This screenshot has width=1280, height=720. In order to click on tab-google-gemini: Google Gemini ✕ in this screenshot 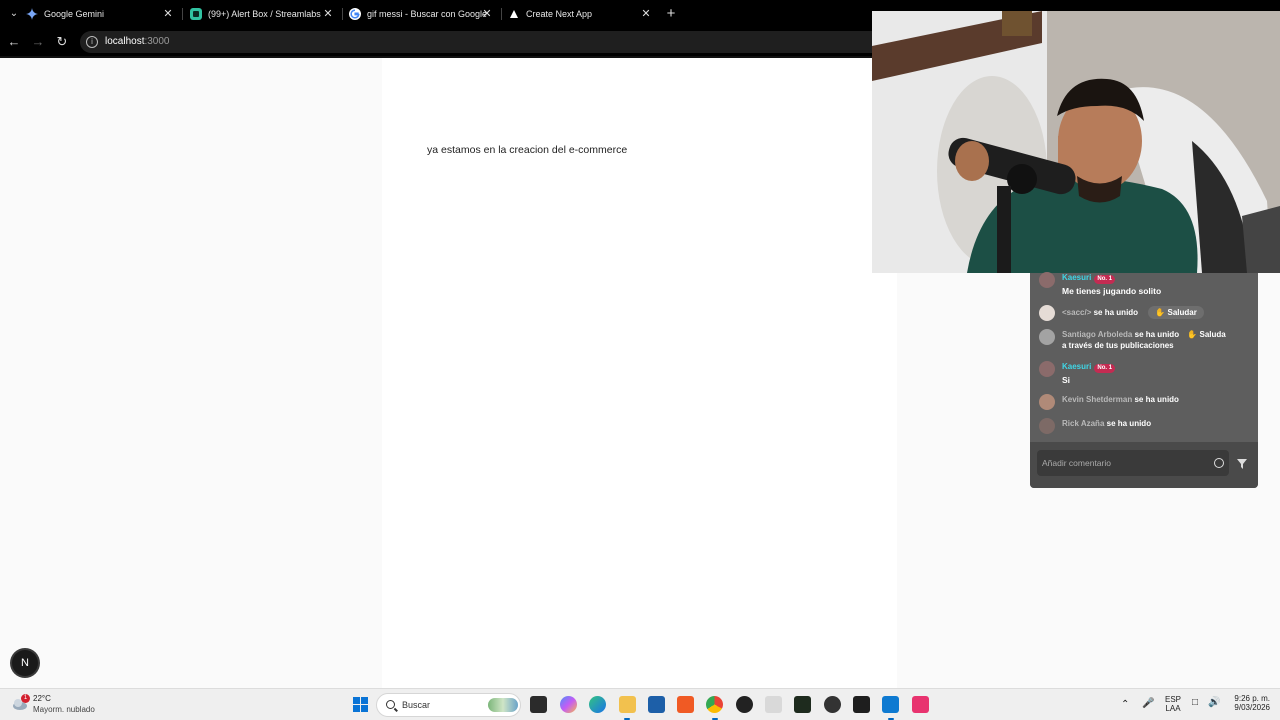, I will do `click(103, 14)`.